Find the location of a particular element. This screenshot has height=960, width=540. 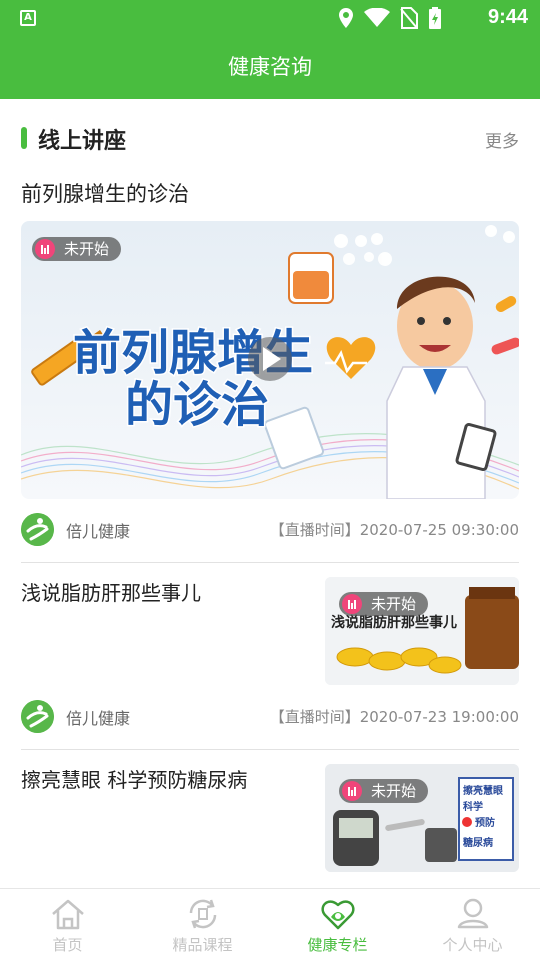

live-time: 【直播时间】2020-07-23 19:00:00 is located at coordinates (394, 717).